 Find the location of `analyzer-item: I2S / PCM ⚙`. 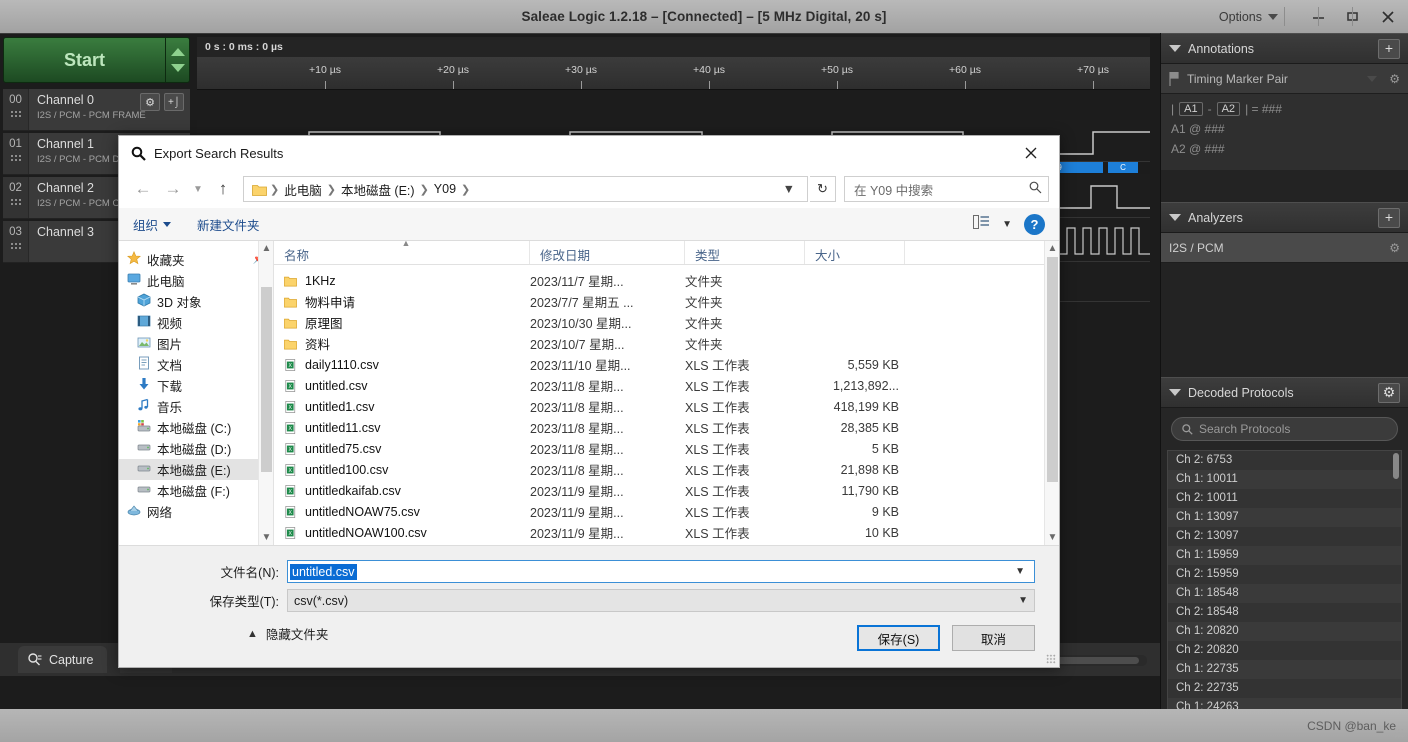

analyzer-item: I2S / PCM ⚙ is located at coordinates (1284, 248).